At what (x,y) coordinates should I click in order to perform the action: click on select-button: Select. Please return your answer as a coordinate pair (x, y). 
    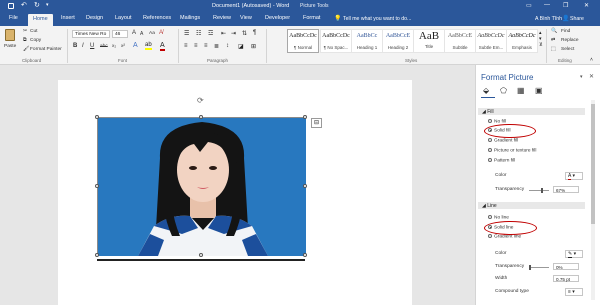
    Looking at the image, I should click on (567, 49).